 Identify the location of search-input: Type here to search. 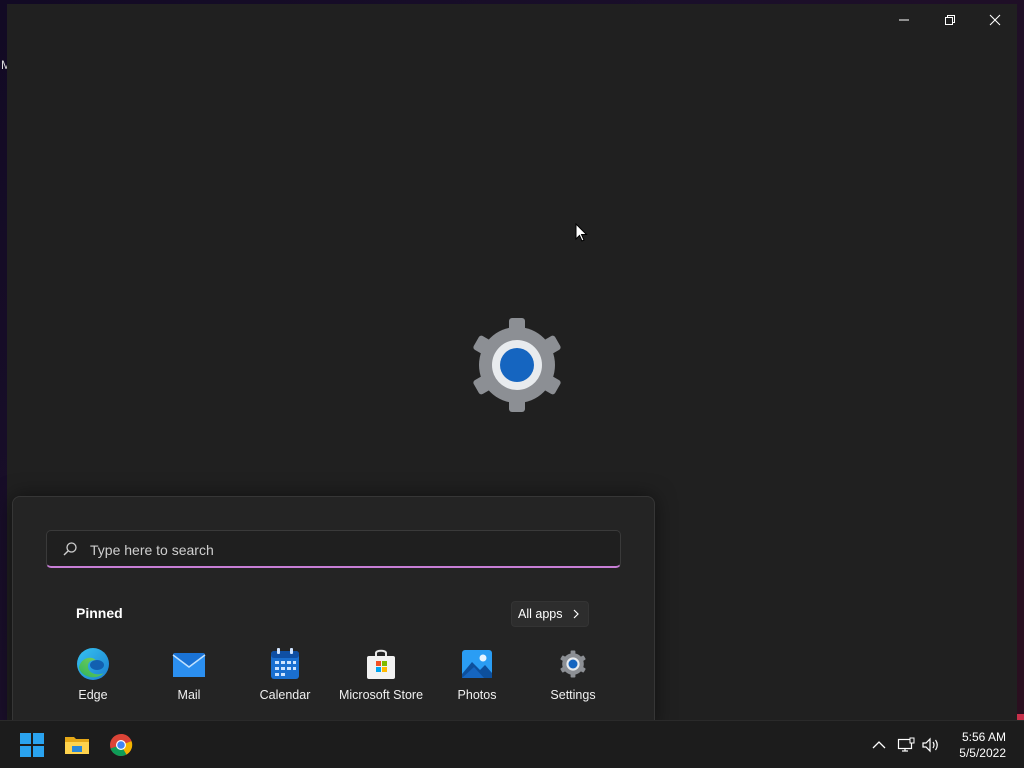
(333, 549).